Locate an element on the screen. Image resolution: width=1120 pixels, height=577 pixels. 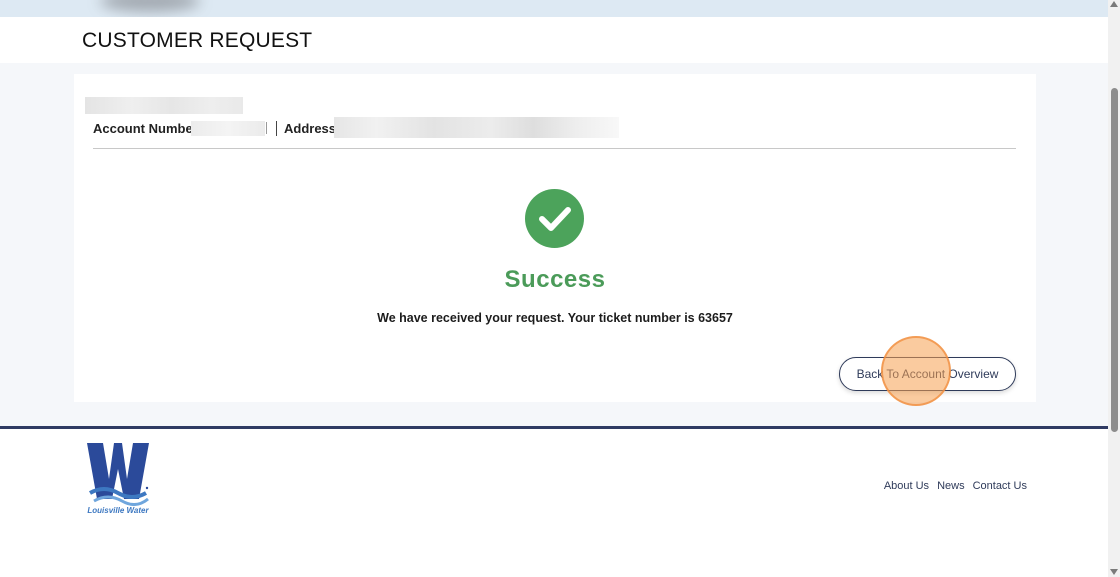
scrollbar-thumb is located at coordinates (1114, 260).